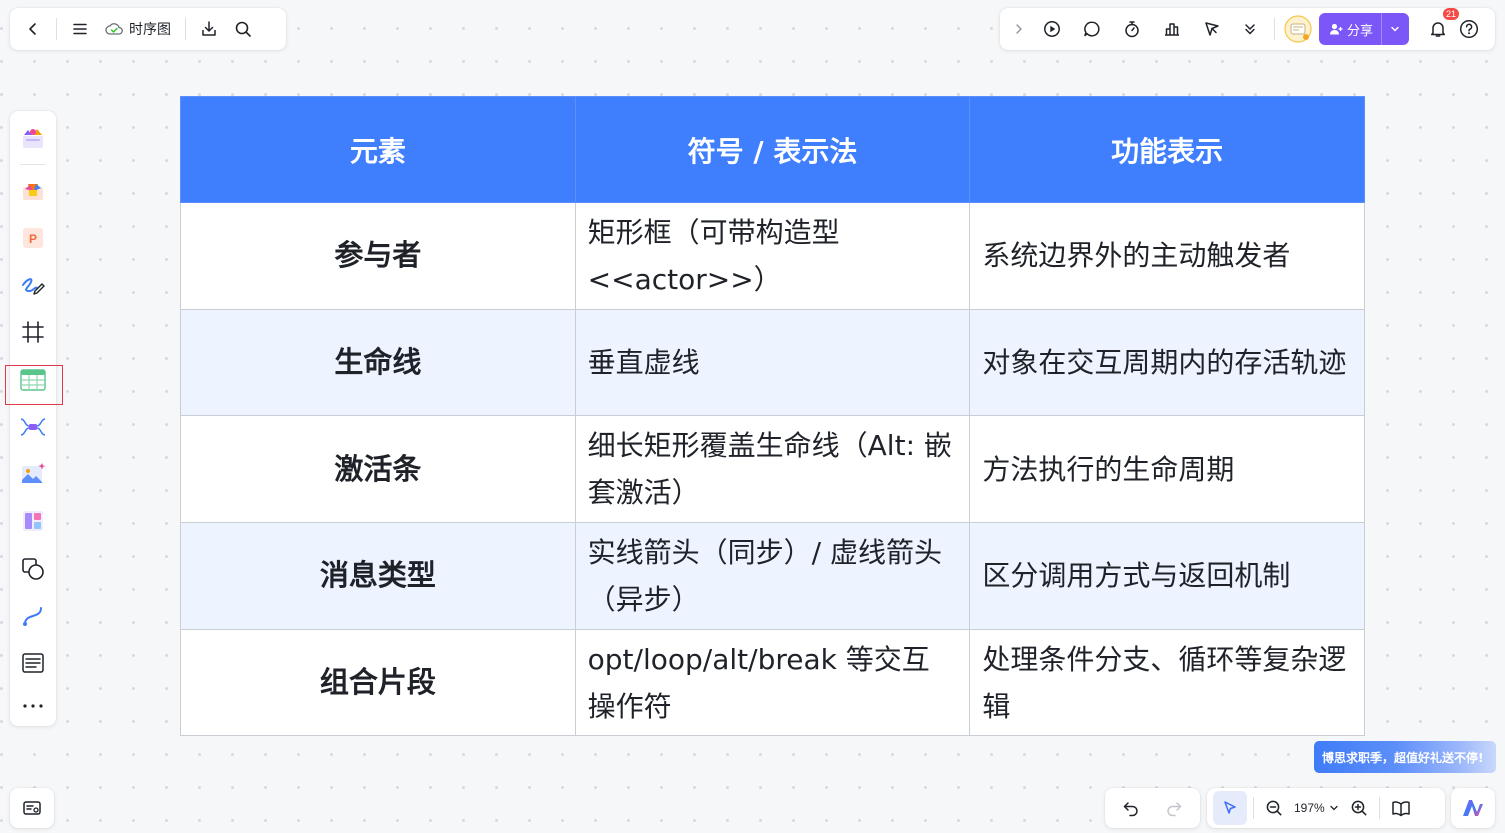  Describe the element at coordinates (1360, 31) in the screenshot. I see `share-label: 分享` at that location.